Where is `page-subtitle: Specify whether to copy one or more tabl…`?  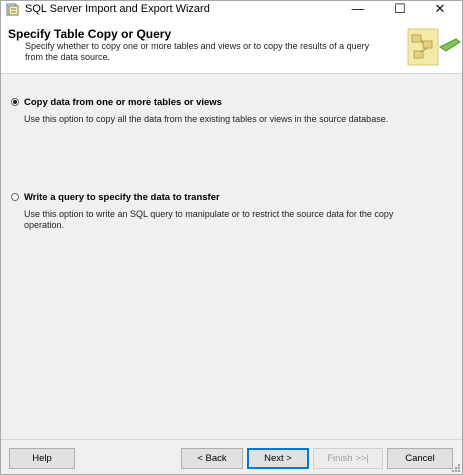
page-subtitle: Specify whether to copy one or more tabl… is located at coordinates (197, 51).